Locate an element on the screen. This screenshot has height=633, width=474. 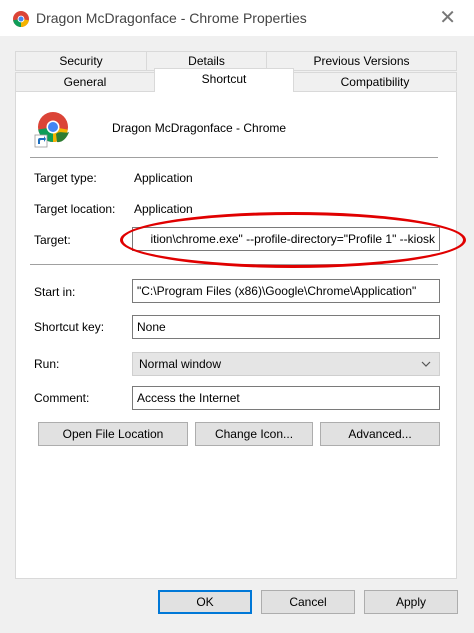
tab-compatibility: Compatibility is located at coordinates (375, 82).